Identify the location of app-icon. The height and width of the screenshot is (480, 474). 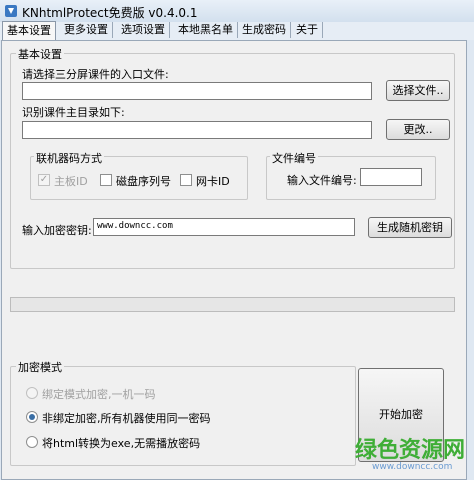
(11, 11).